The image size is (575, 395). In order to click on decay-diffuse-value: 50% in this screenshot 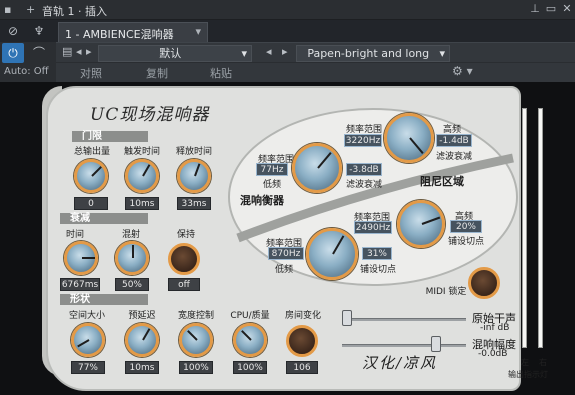, I will do `click(132, 284)`.